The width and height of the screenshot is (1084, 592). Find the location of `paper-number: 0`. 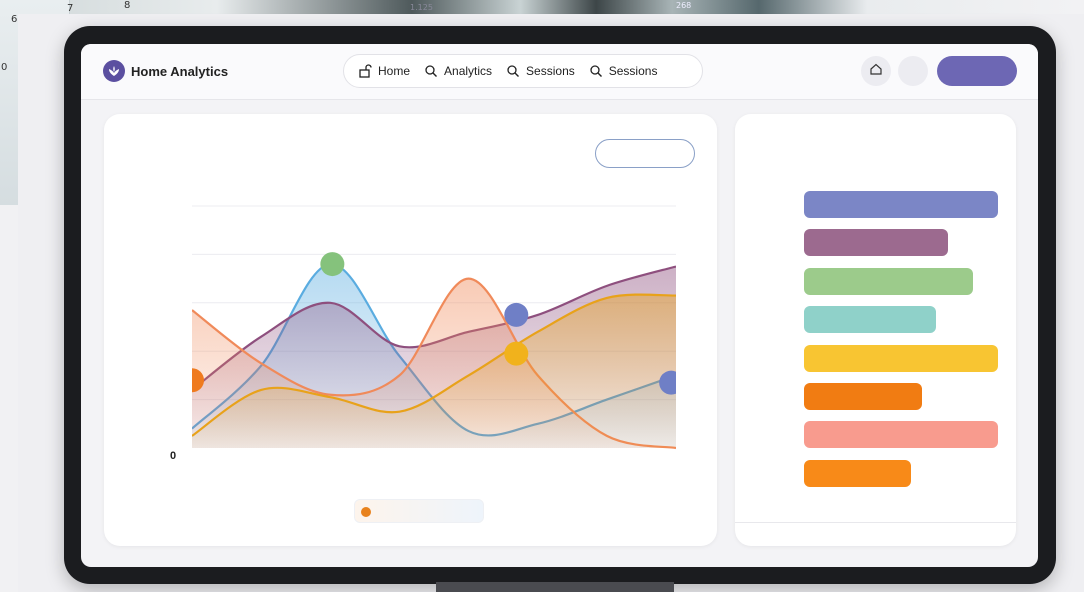

paper-number: 0 is located at coordinates (4, 67).